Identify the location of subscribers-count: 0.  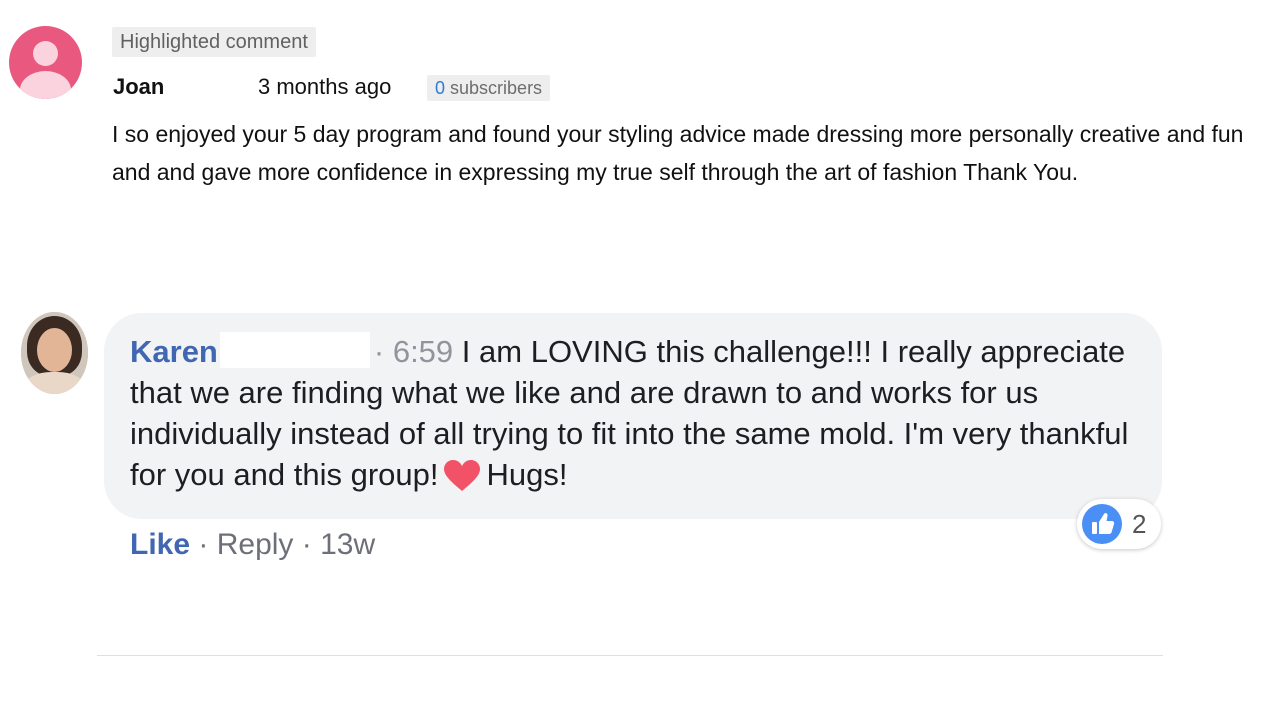
(440, 88).